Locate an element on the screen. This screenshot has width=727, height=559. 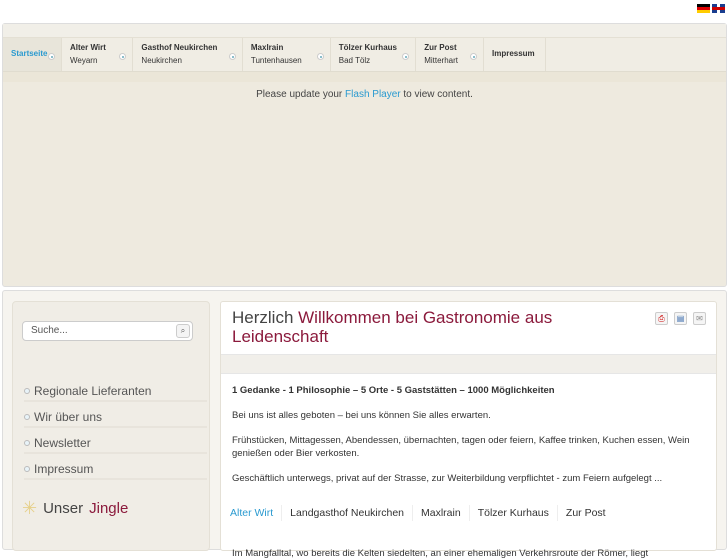
language-switcher is located at coordinates (711, 8).